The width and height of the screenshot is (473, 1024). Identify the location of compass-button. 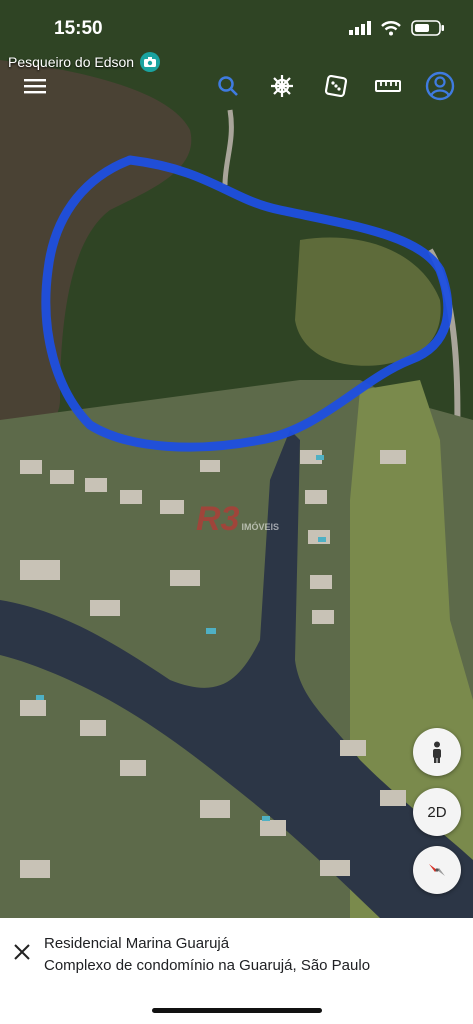
(437, 870).